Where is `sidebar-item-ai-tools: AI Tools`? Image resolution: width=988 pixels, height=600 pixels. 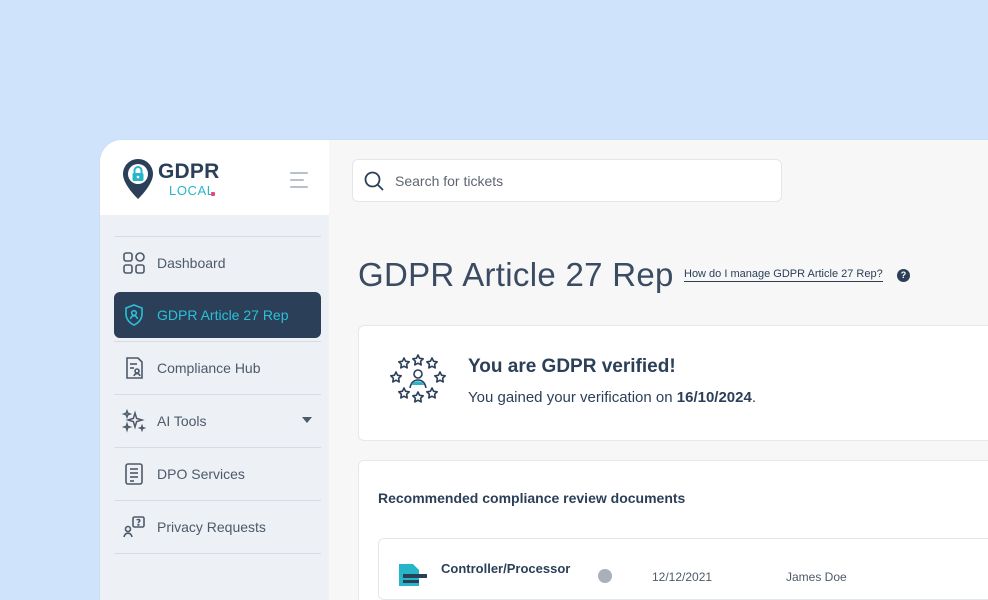
sidebar-item-ai-tools: AI Tools is located at coordinates (217, 421).